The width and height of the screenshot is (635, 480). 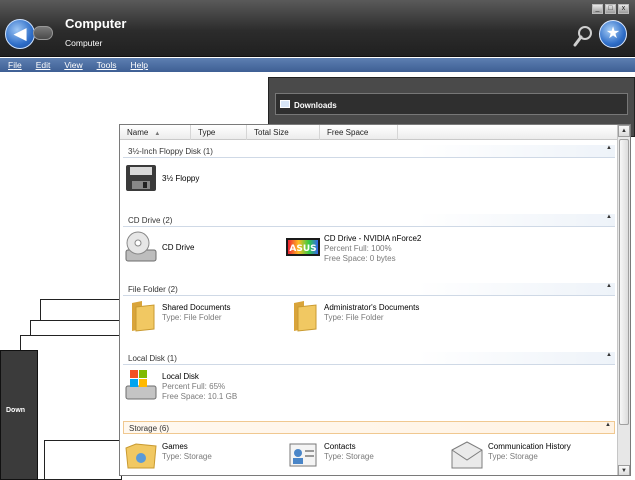 What do you see at coordinates (369, 358) in the screenshot?
I see `group-header-local-disk: Local Disk (1) ▲` at bounding box center [369, 358].